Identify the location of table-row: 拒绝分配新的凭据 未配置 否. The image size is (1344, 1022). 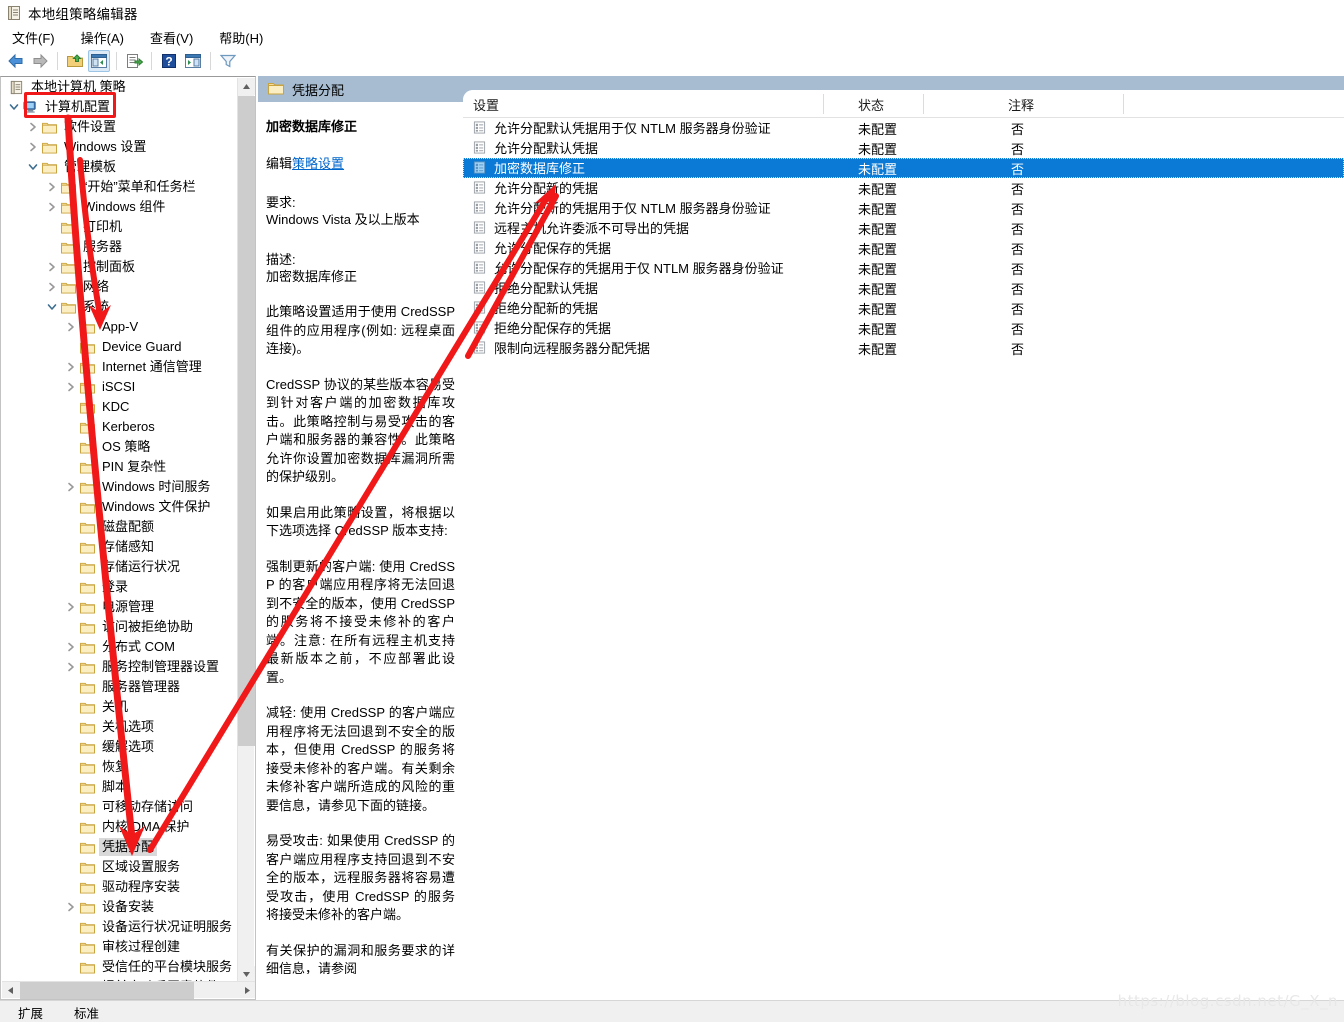
(903, 308).